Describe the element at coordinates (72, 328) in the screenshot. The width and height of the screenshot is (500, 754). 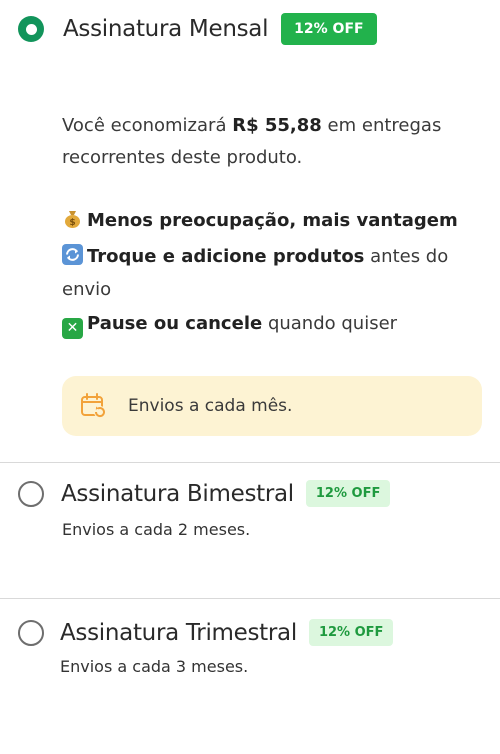
I see `cross-icon: ✕` at that location.